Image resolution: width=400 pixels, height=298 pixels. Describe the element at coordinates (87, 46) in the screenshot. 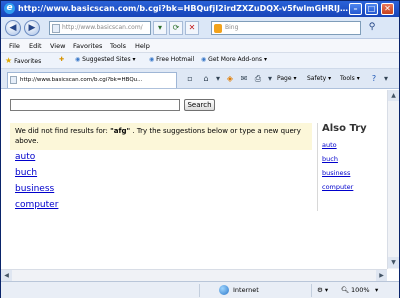

I see `menu-favorites: Favorites` at that location.